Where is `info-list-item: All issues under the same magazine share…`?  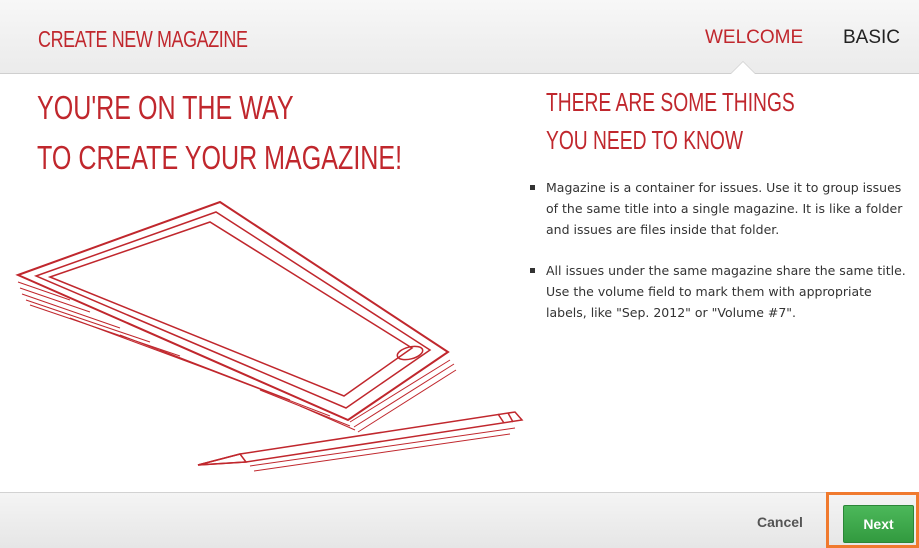
info-list-item: All issues under the same magazine share… is located at coordinates (718, 291).